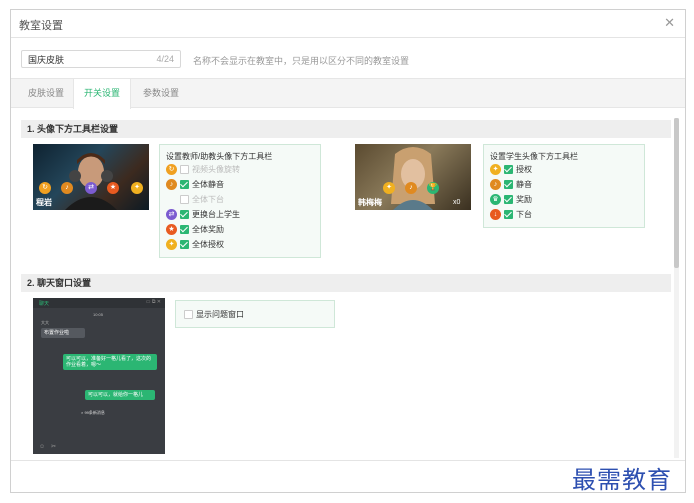 The image size is (694, 503). I want to click on option-mute-all-label: 全体静音, so click(208, 184).